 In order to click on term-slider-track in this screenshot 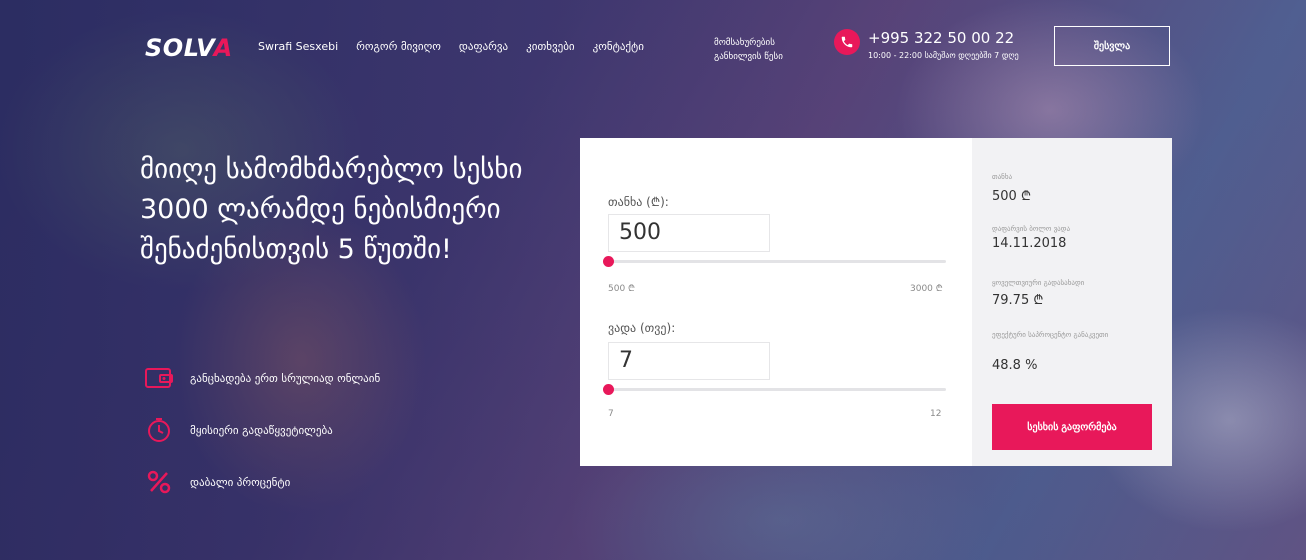, I will do `click(777, 389)`.